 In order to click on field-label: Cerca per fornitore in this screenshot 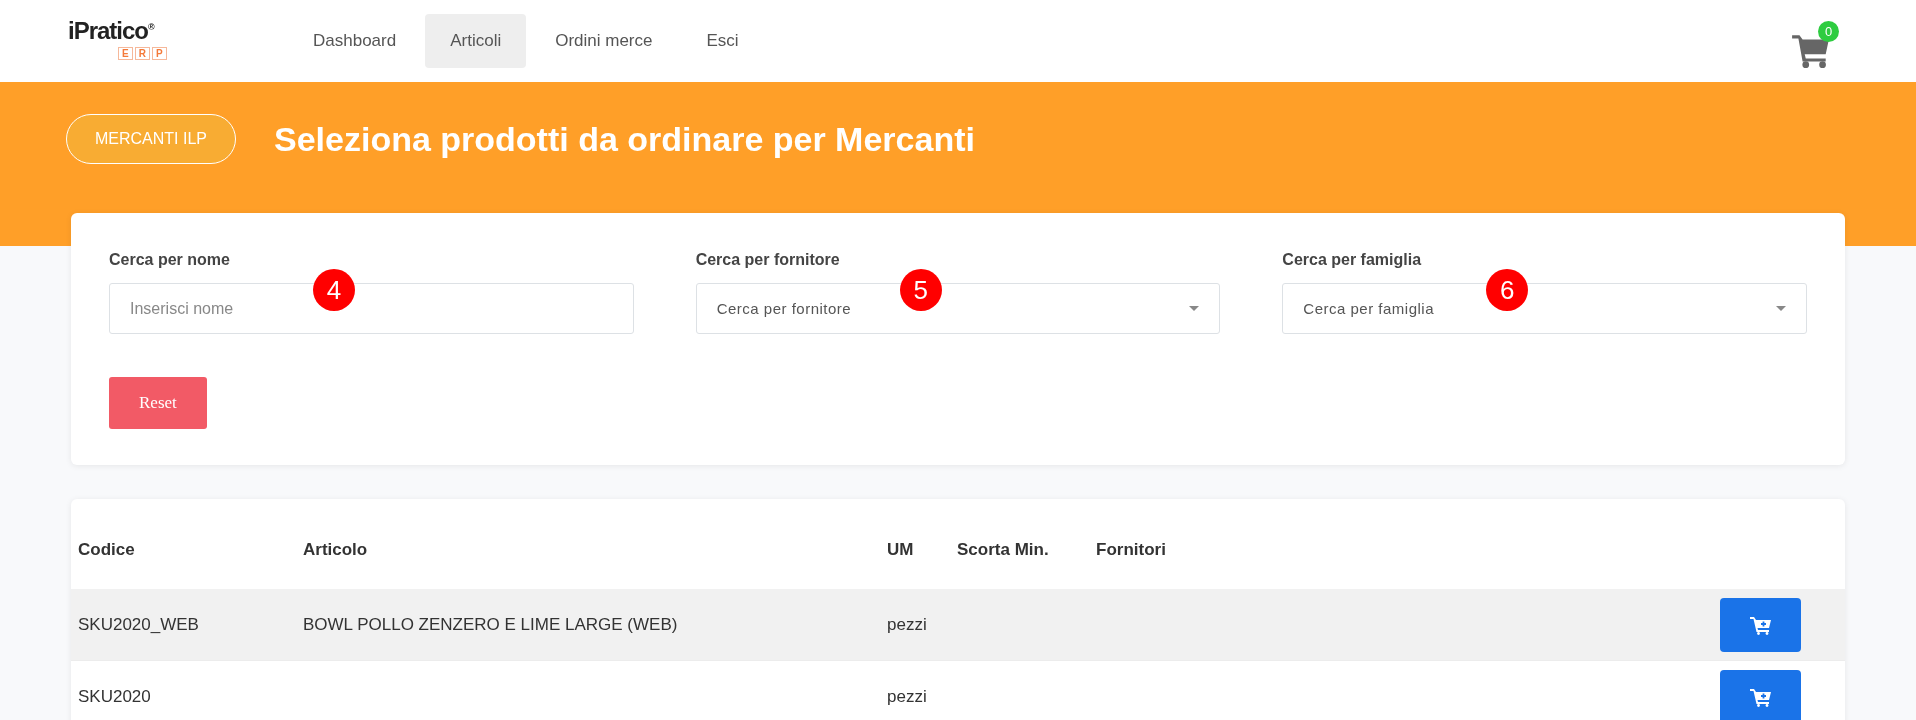, I will do `click(768, 260)`.